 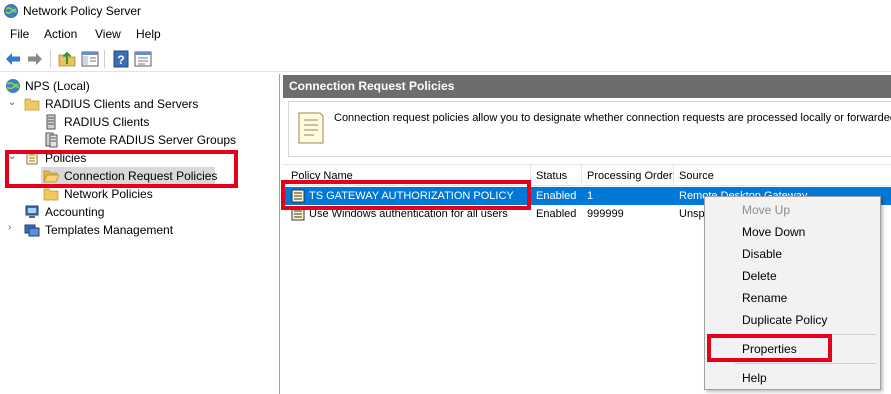 What do you see at coordinates (32, 230) in the screenshot?
I see `templates-icon` at bounding box center [32, 230].